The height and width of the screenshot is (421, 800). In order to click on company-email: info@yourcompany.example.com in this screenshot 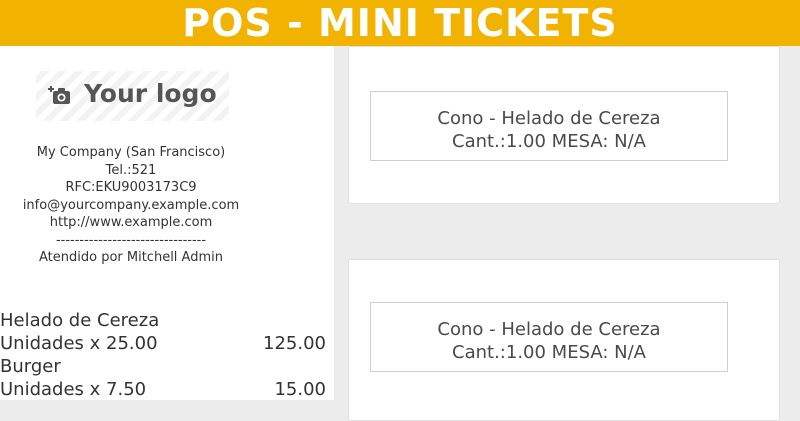, I will do `click(131, 205)`.